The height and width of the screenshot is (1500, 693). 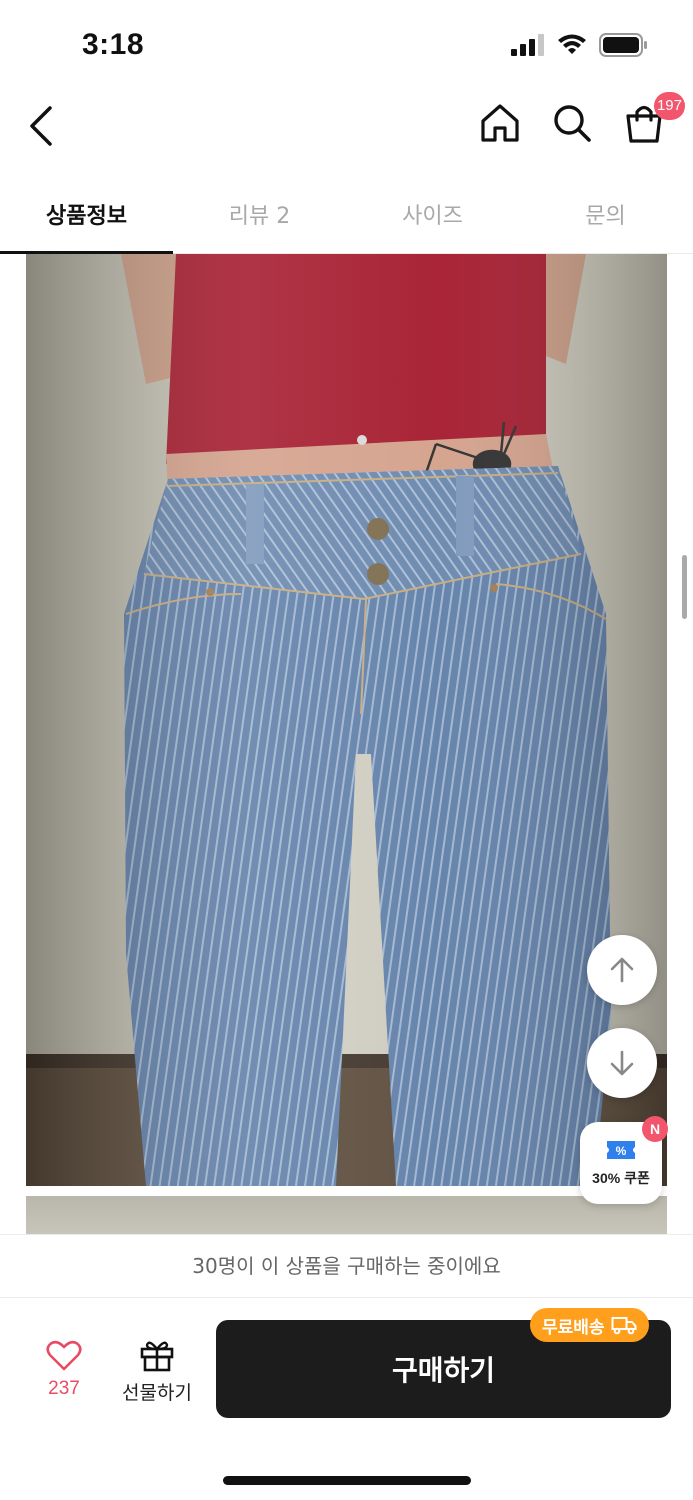 What do you see at coordinates (669, 106) in the screenshot?
I see `cart-count-badge: 197` at bounding box center [669, 106].